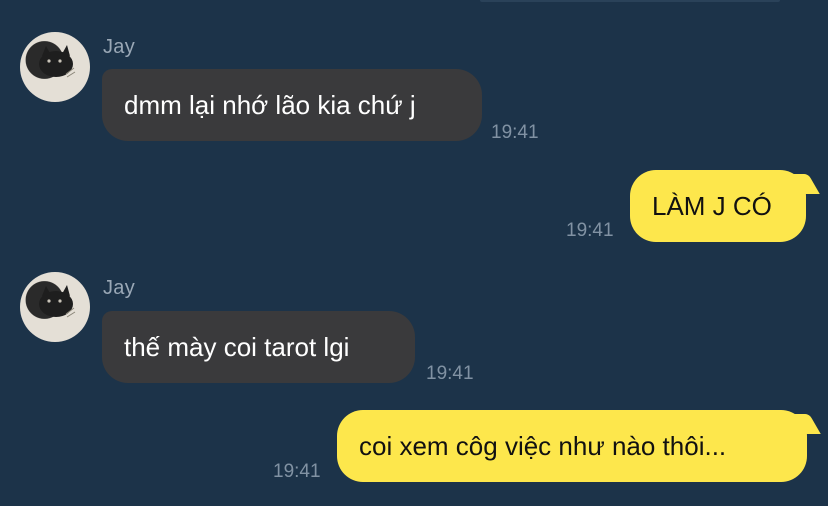  I want to click on message-text: dmm lại nhớ lão kia chứ j, so click(270, 104).